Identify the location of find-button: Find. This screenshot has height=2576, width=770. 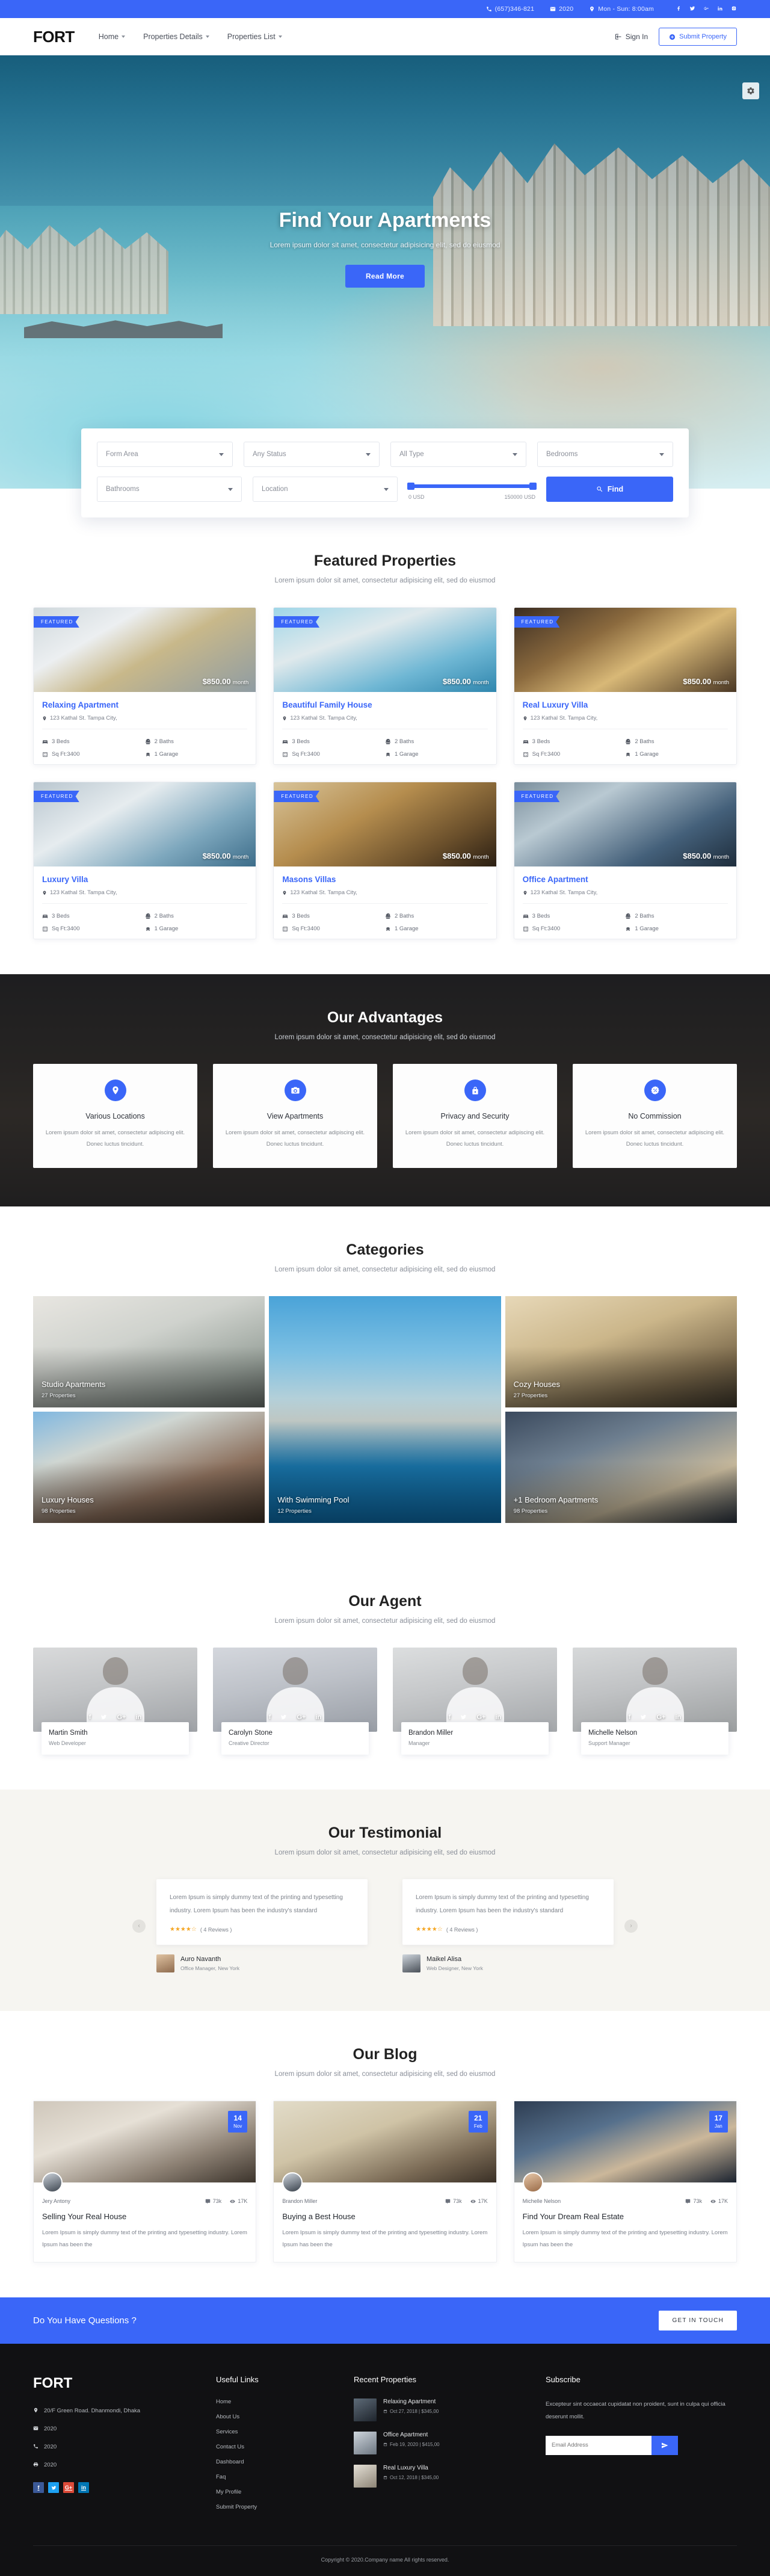
(609, 489).